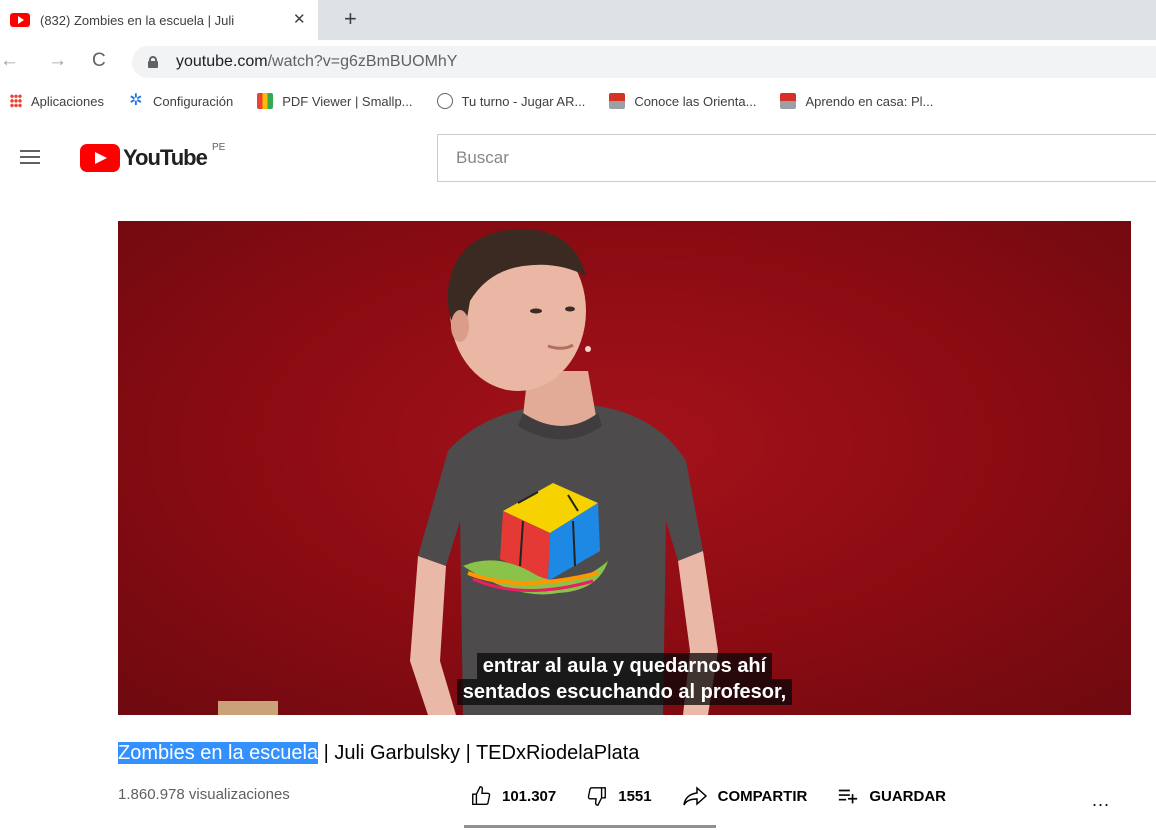  What do you see at coordinates (57, 61) in the screenshot?
I see `forward-arrow-icon: →` at bounding box center [57, 61].